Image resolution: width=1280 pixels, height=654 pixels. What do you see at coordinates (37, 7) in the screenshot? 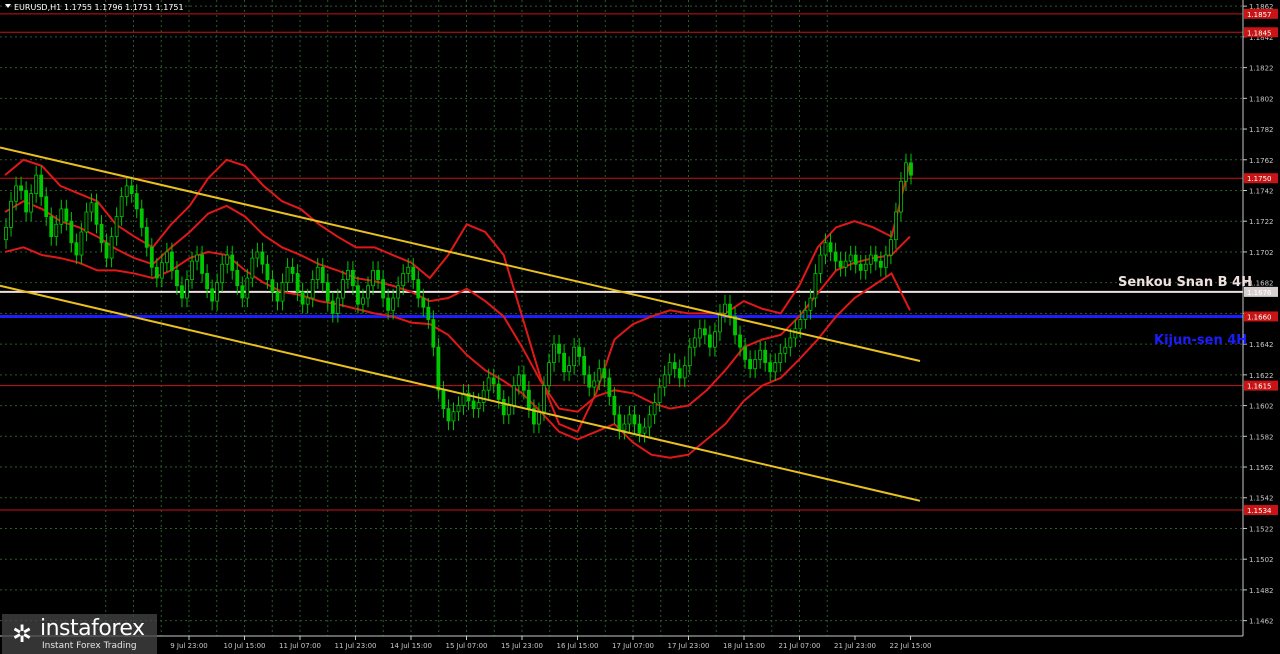
I see `symbol-label: EURUSD,H1` at bounding box center [37, 7].